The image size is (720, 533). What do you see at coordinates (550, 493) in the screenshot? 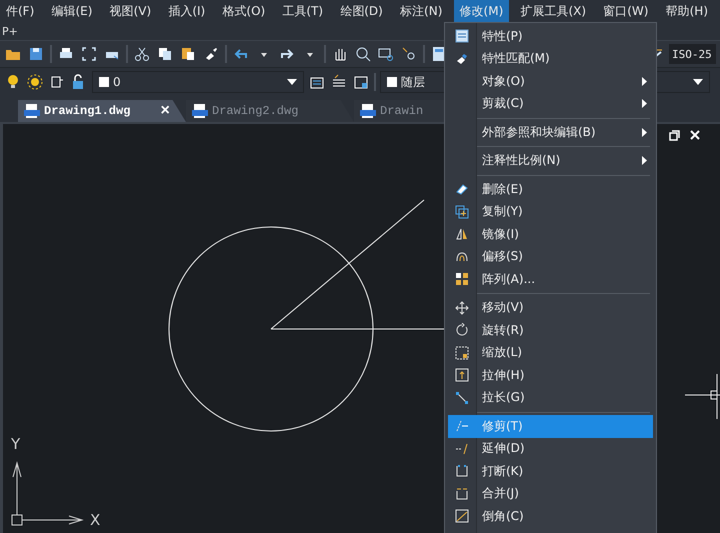
I see `menu-item: 合并(J)` at bounding box center [550, 493].